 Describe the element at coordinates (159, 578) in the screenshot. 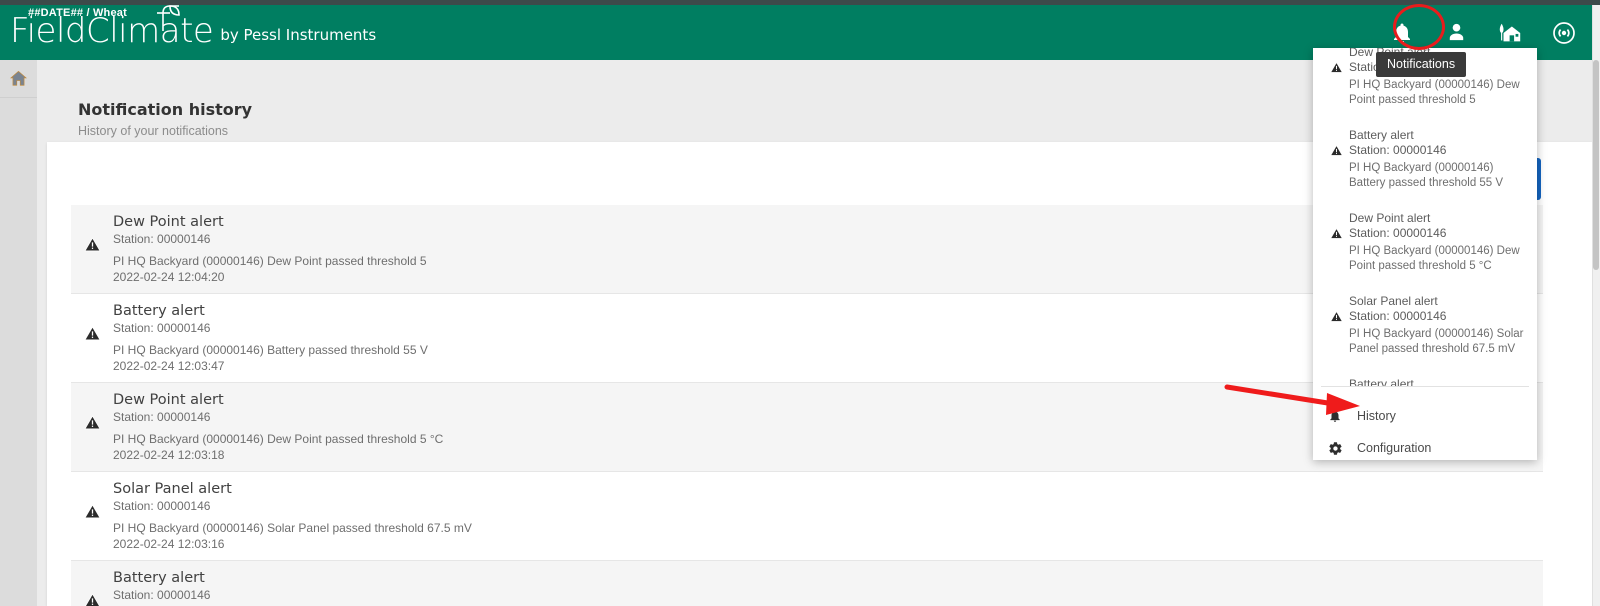

I see `notification-title: Battery alert` at that location.